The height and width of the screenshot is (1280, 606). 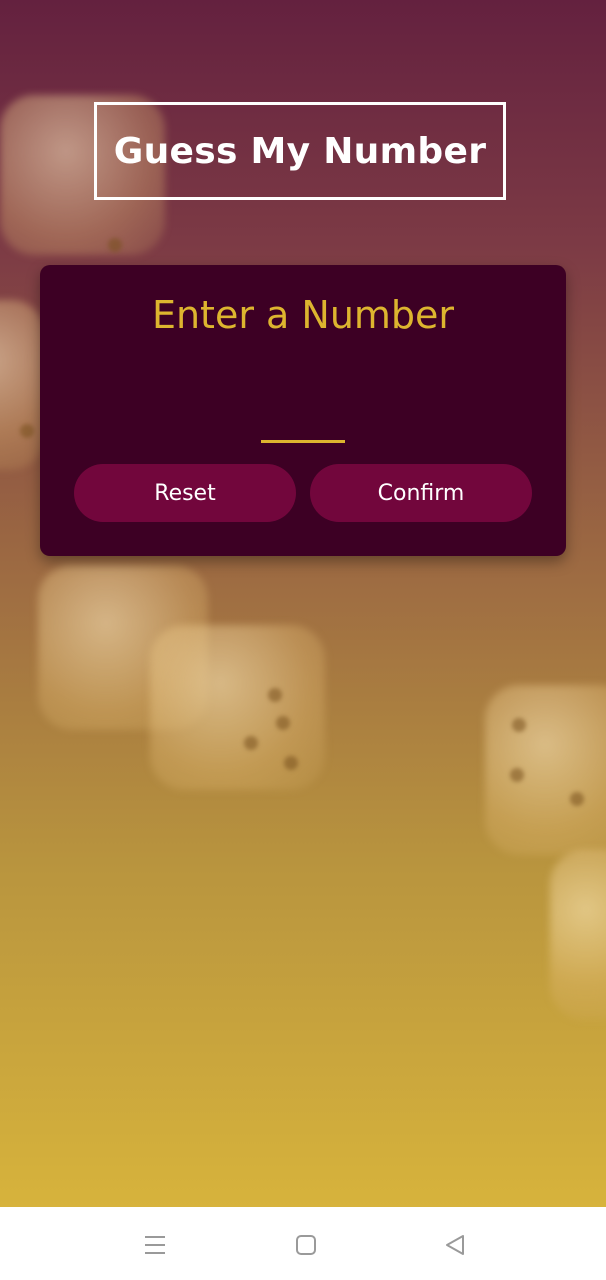 I want to click on system-navigation-bar, so click(x=303, y=1243).